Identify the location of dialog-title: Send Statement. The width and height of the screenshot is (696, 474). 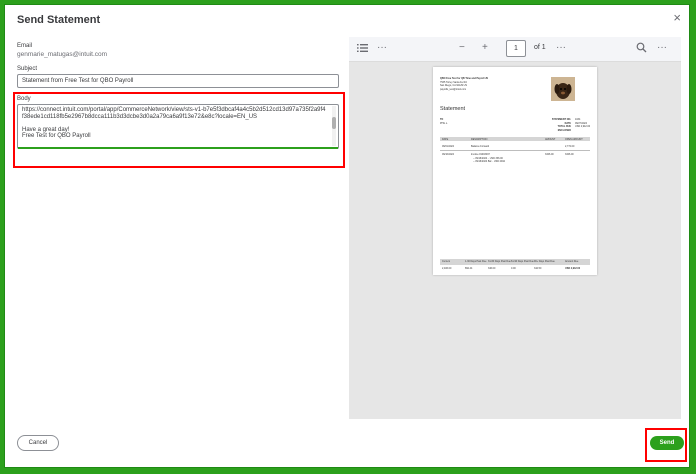
(59, 20).